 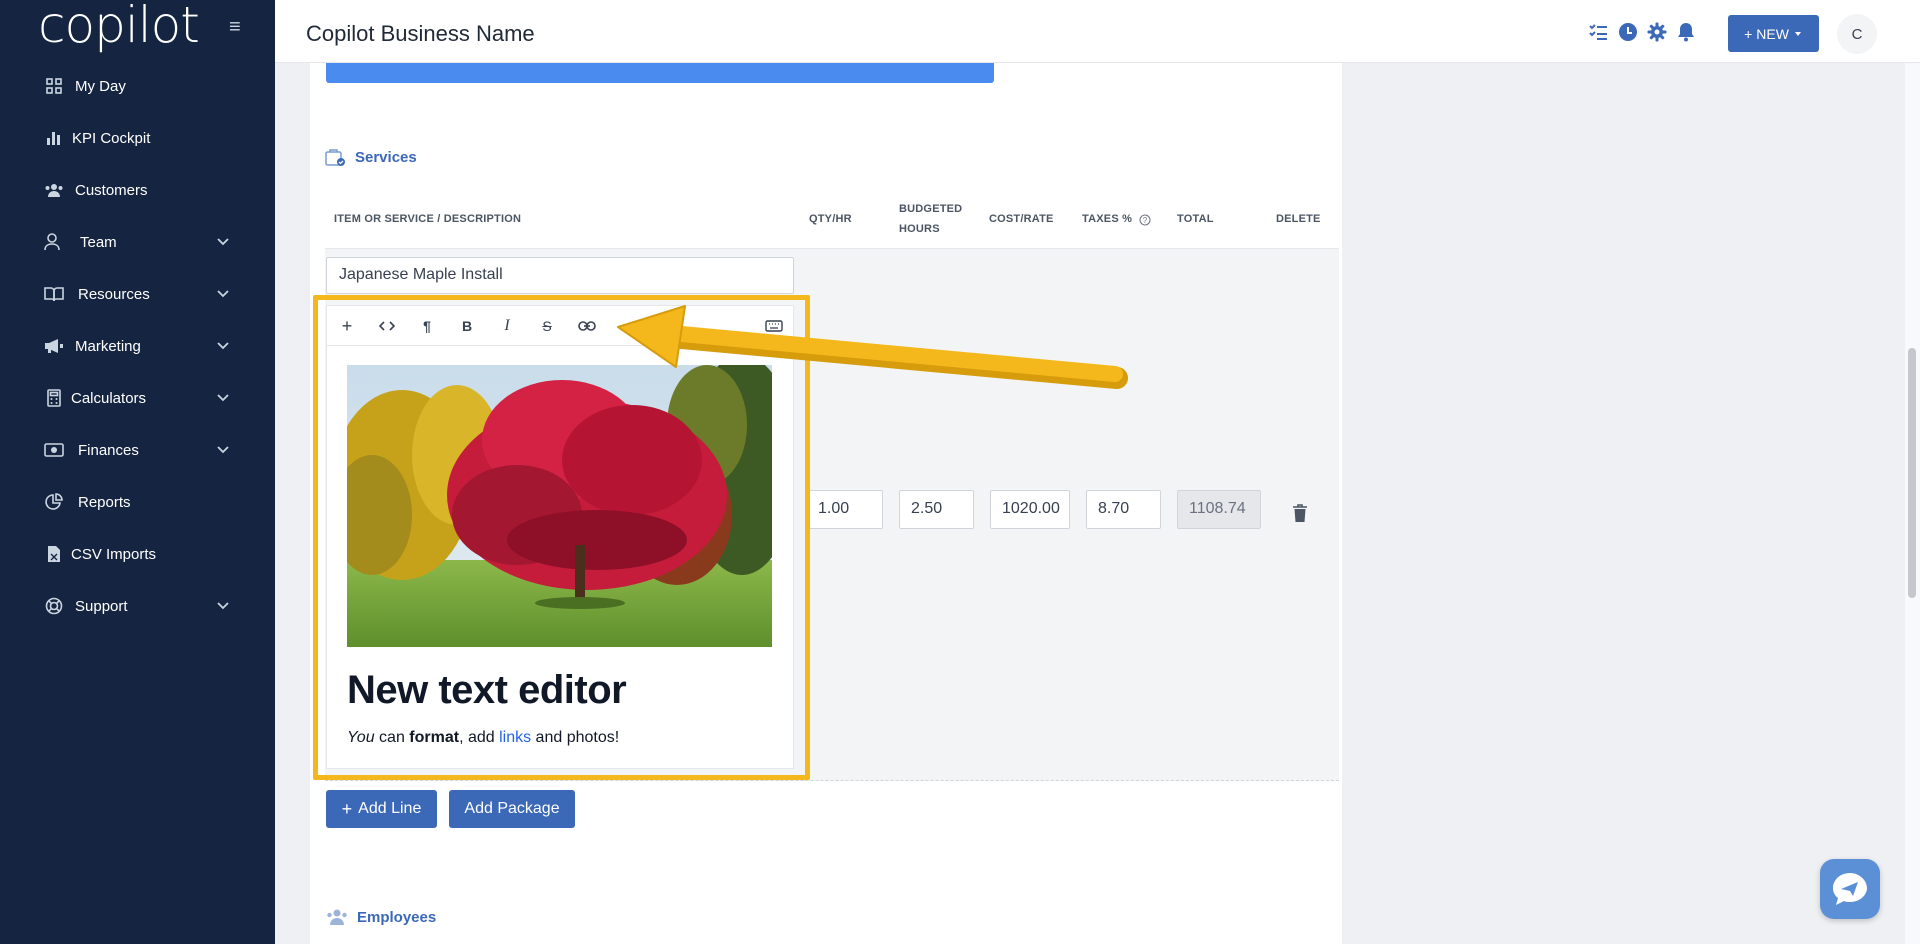 What do you see at coordinates (100, 86) in the screenshot?
I see `sidebar-item-label: My Day` at bounding box center [100, 86].